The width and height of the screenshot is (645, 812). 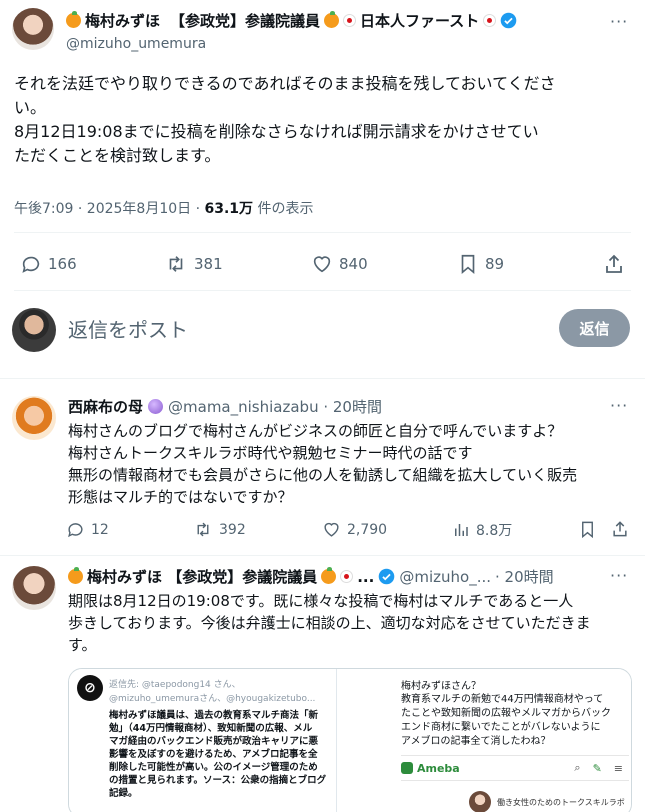 I want to click on reply-author-handle: @mama_nishiazabu · 20時間, so click(x=275, y=406).